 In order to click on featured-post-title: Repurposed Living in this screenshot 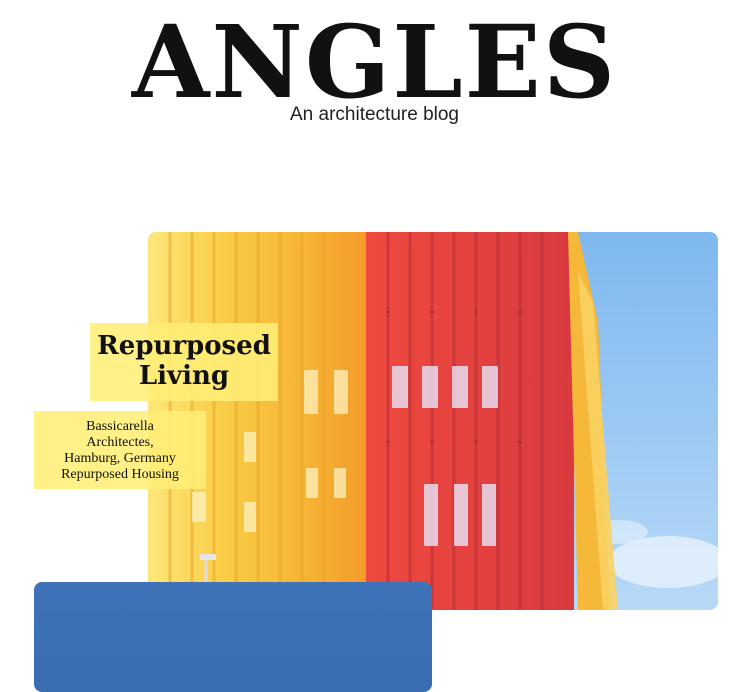, I will do `click(184, 362)`.